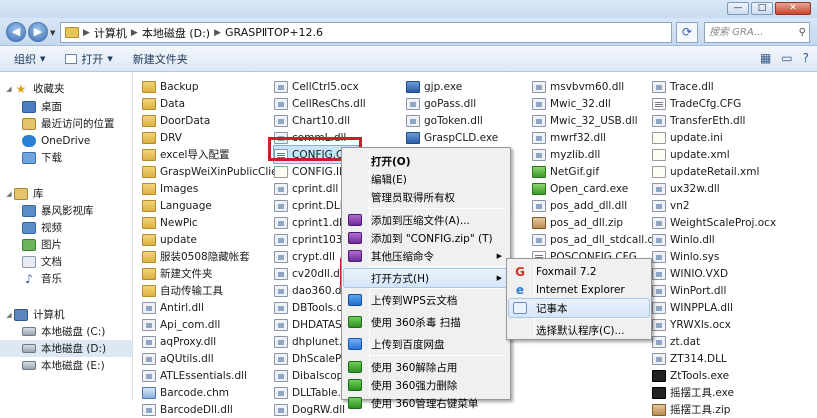  I want to click on file-item: CONFIG.INI, so click(312, 171).